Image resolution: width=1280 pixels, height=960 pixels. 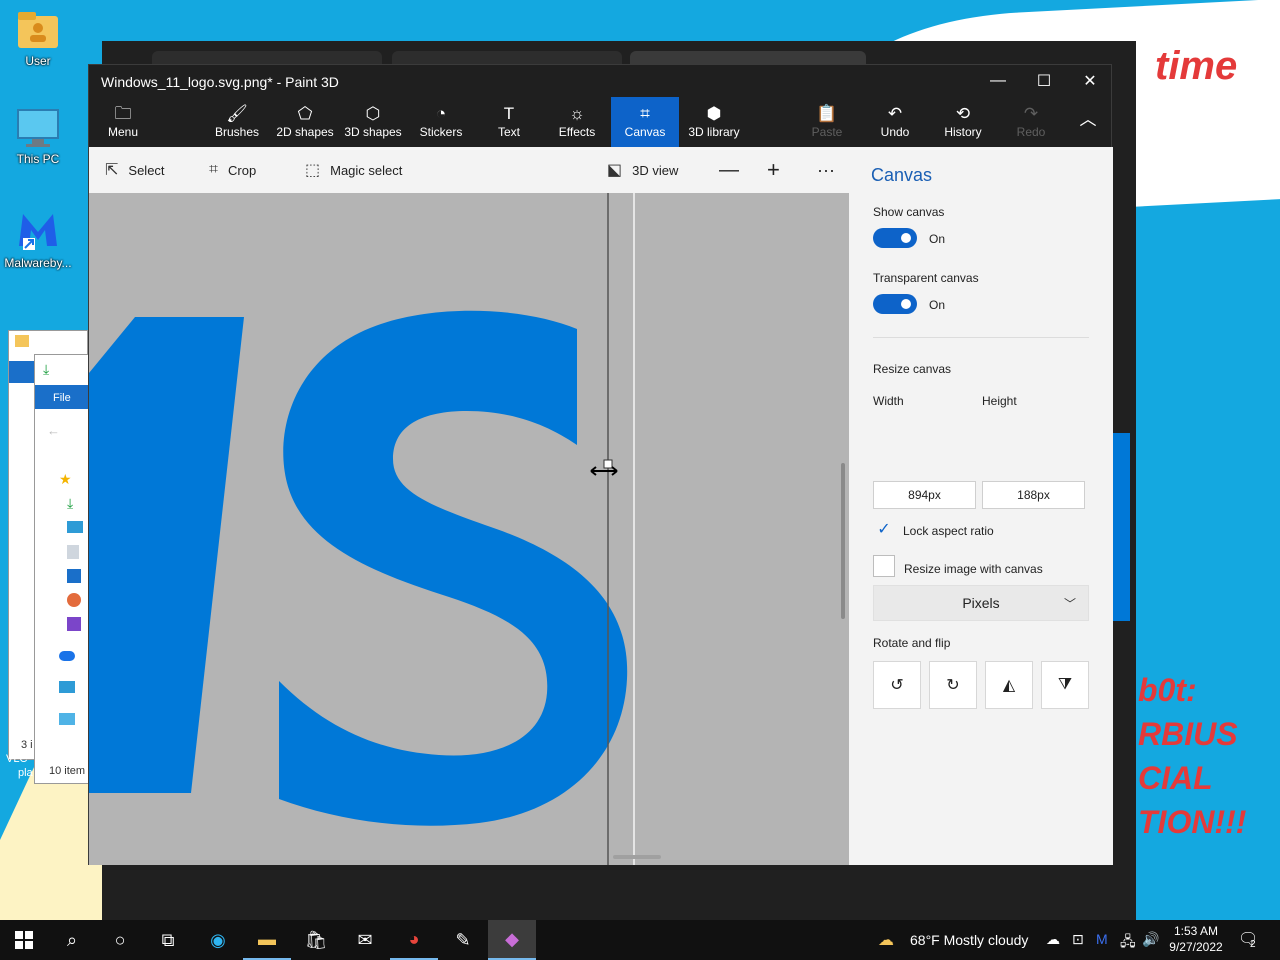 What do you see at coordinates (895, 122) in the screenshot?
I see `ribbon-undo: ↶ Undo` at bounding box center [895, 122].